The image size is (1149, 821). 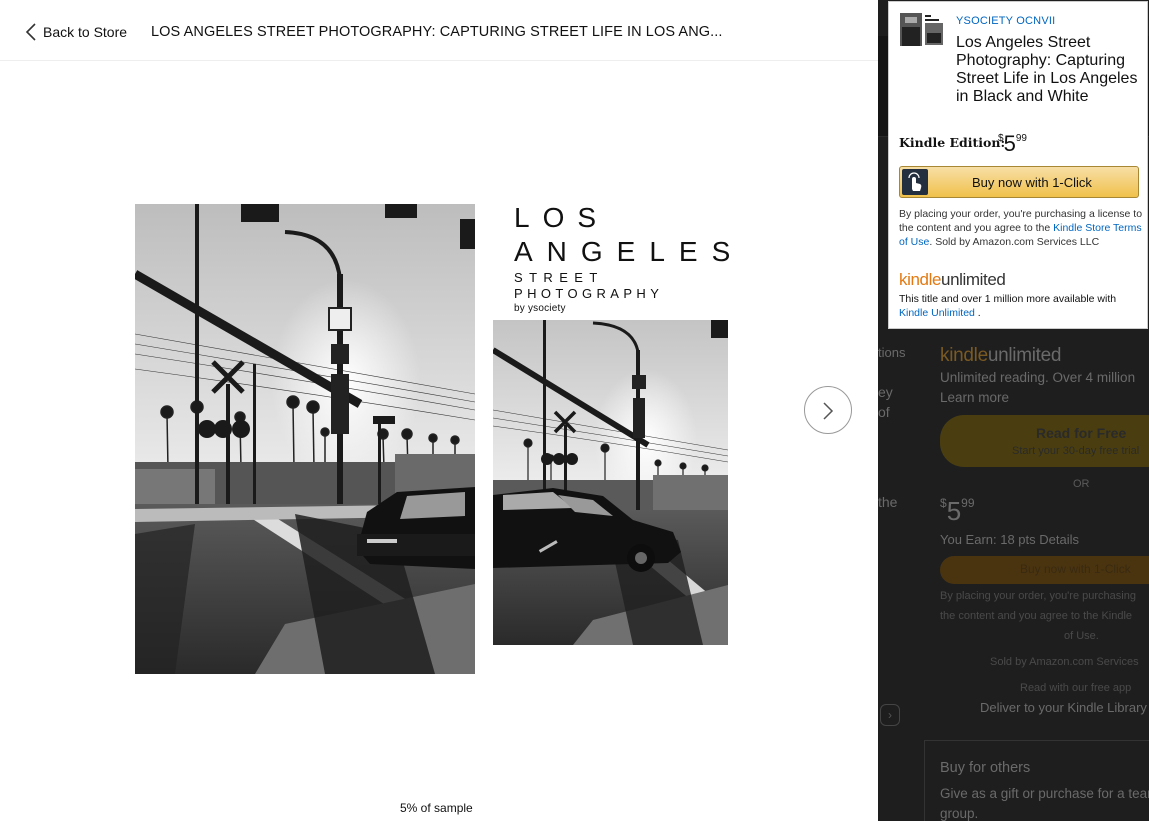 What do you see at coordinates (1038, 377) in the screenshot?
I see `background-unlimited-reading: Unlimited reading. Over 4 million` at bounding box center [1038, 377].